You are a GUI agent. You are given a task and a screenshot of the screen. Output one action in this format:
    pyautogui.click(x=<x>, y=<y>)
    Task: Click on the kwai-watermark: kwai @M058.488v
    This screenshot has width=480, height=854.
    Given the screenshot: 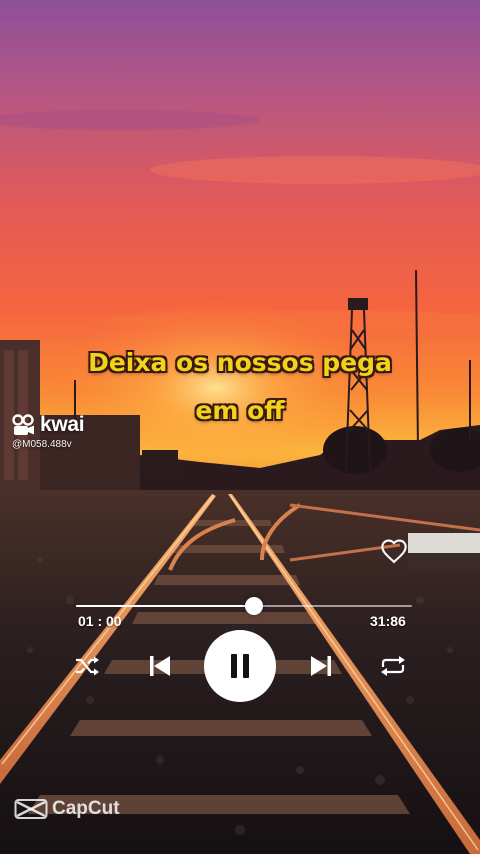 What is the action you would take?
    pyautogui.click(x=48, y=431)
    